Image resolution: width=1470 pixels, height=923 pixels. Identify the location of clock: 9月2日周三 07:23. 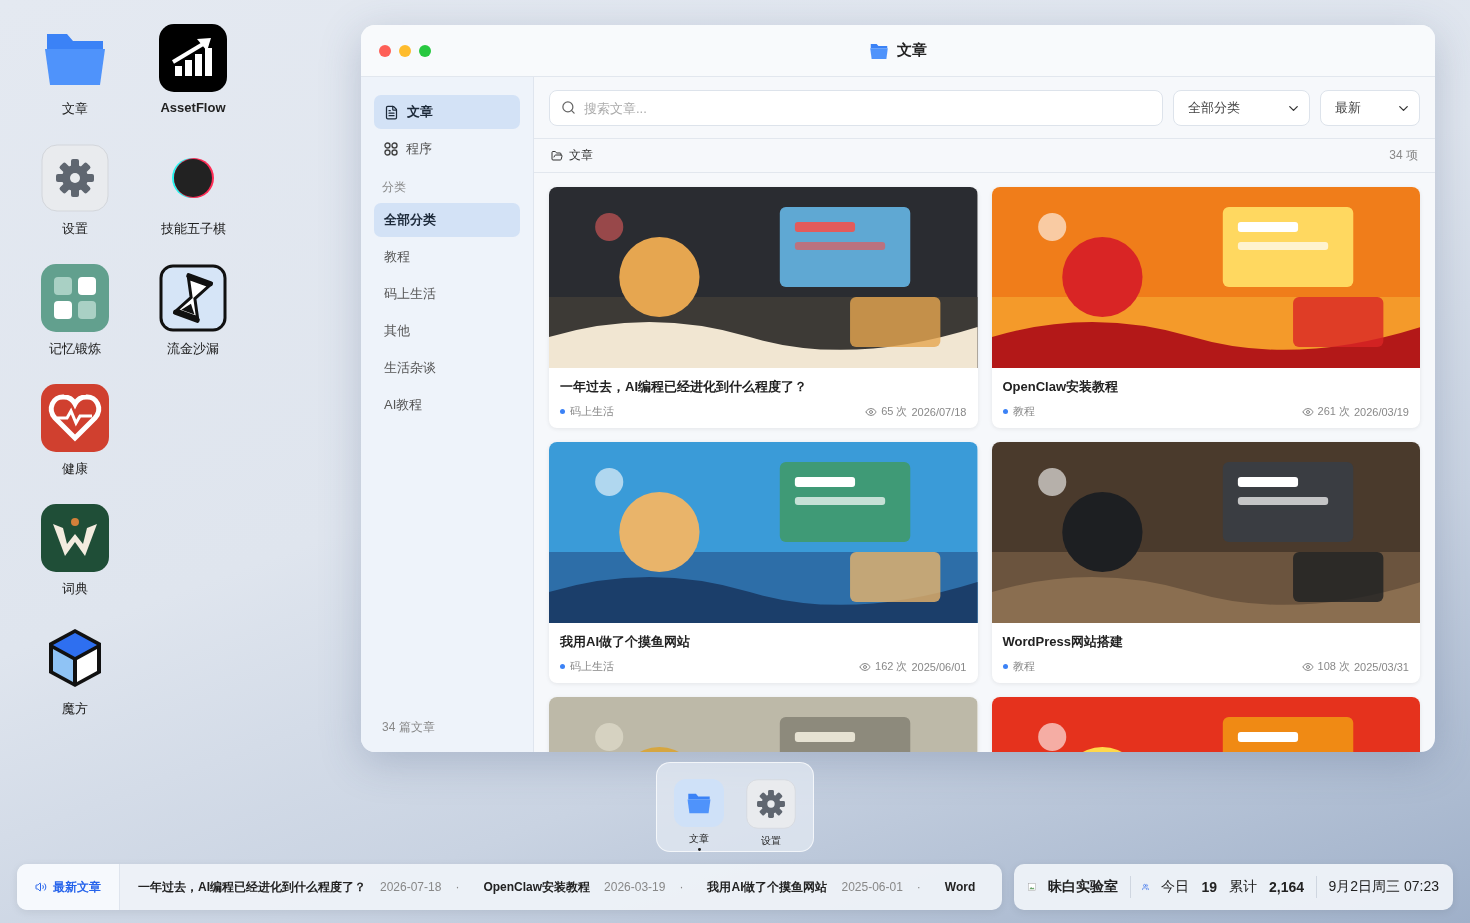
(1383, 887).